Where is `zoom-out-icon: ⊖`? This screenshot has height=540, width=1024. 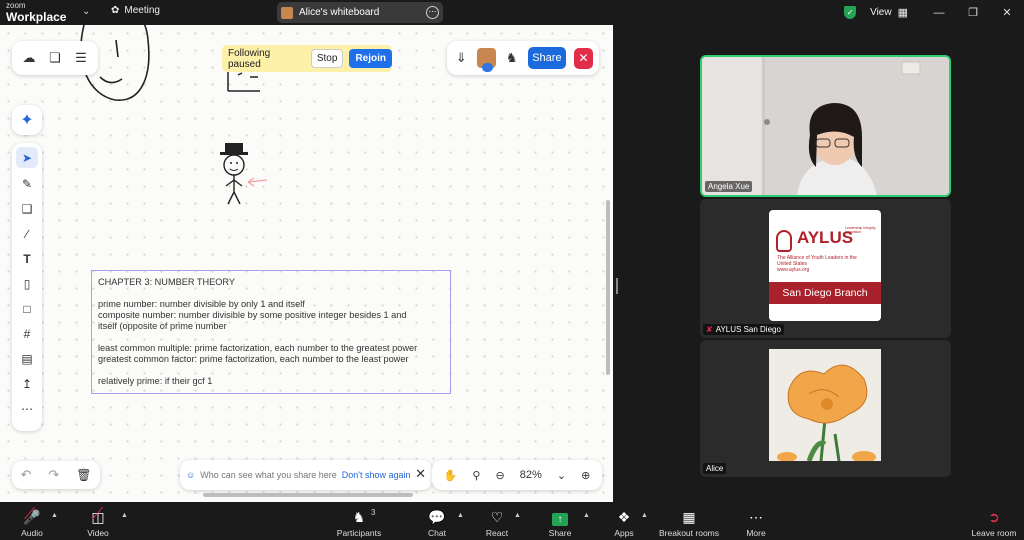
zoom-out-icon: ⊖ is located at coordinates (499, 475).